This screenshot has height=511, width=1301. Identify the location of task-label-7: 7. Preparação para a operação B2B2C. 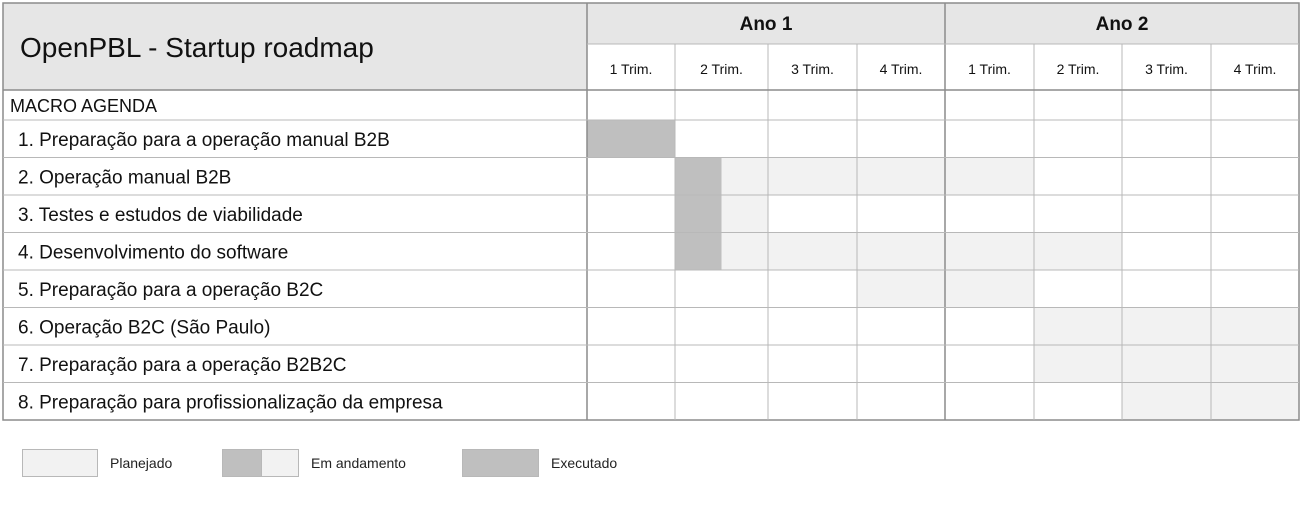
(182, 365).